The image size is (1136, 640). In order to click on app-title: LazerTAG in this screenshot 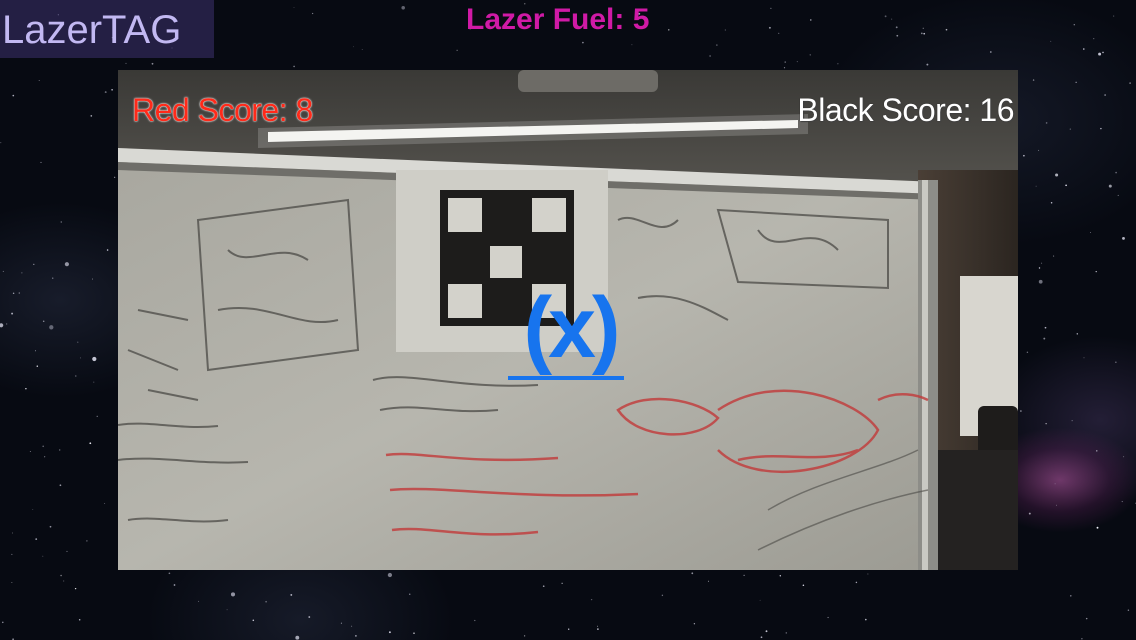, I will do `click(107, 29)`.